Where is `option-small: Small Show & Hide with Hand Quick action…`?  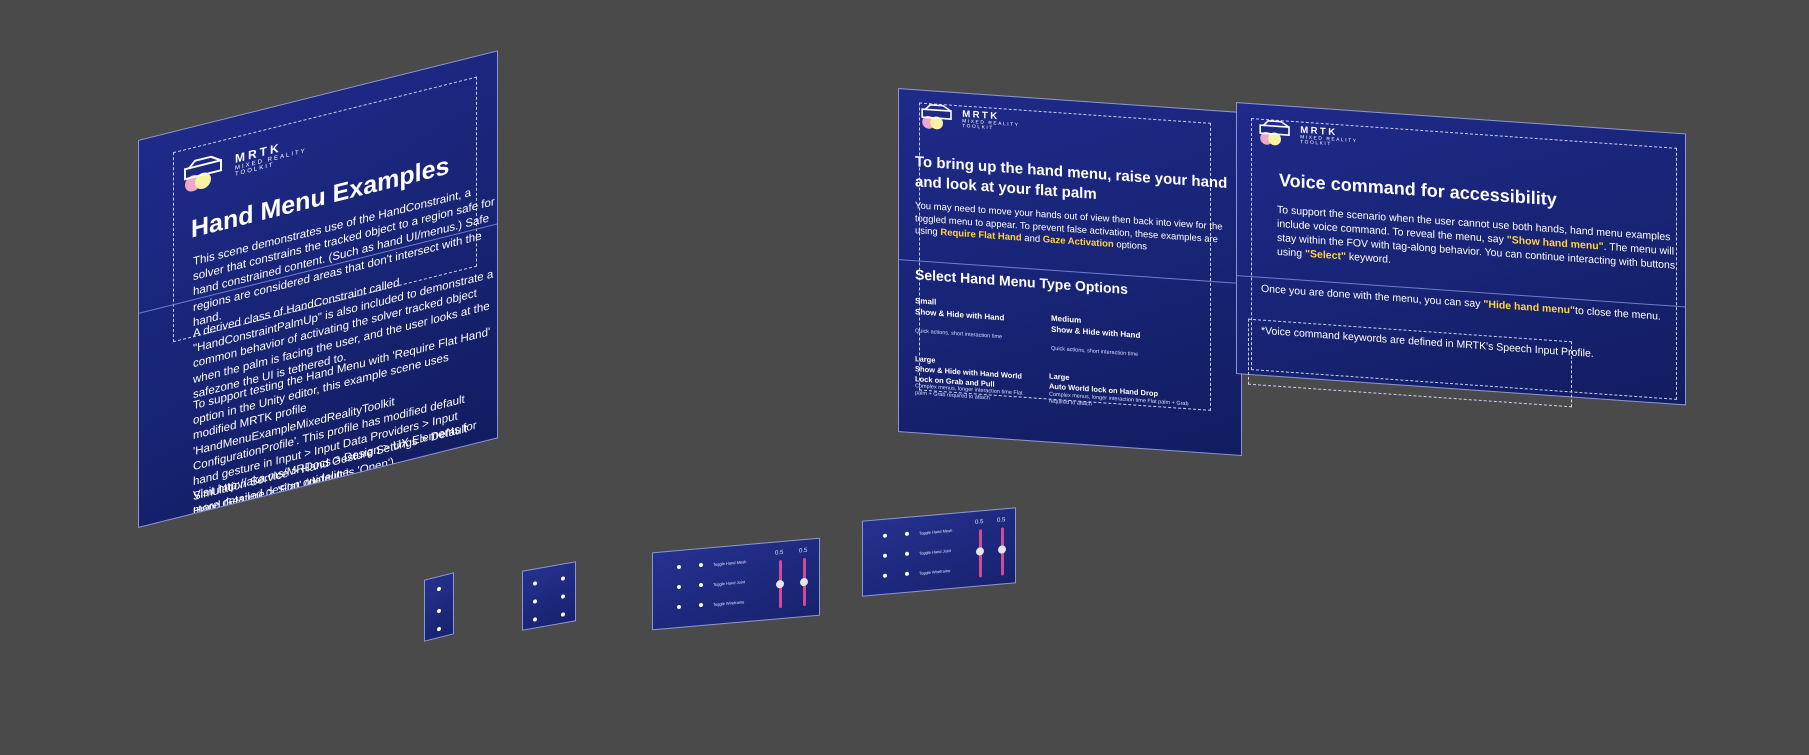
option-small: Small Show & Hide with Hand Quick action… is located at coordinates (985, 320).